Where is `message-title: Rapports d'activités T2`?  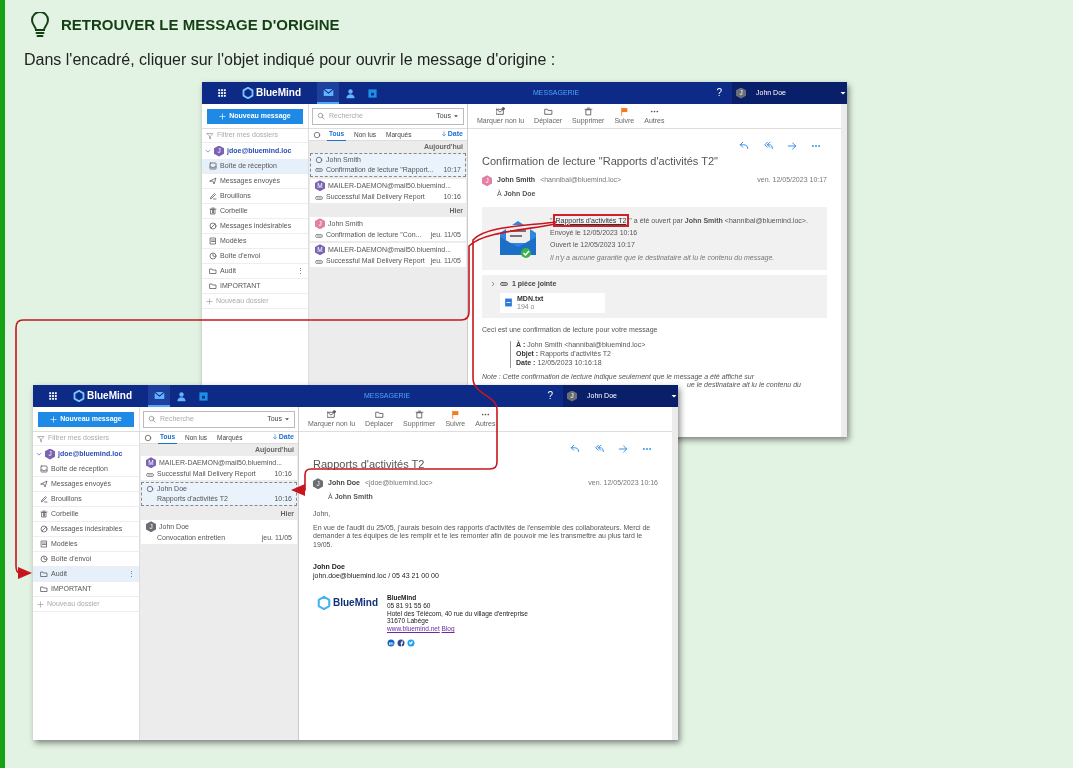
message-title: Rapports d'activités T2 is located at coordinates (369, 465).